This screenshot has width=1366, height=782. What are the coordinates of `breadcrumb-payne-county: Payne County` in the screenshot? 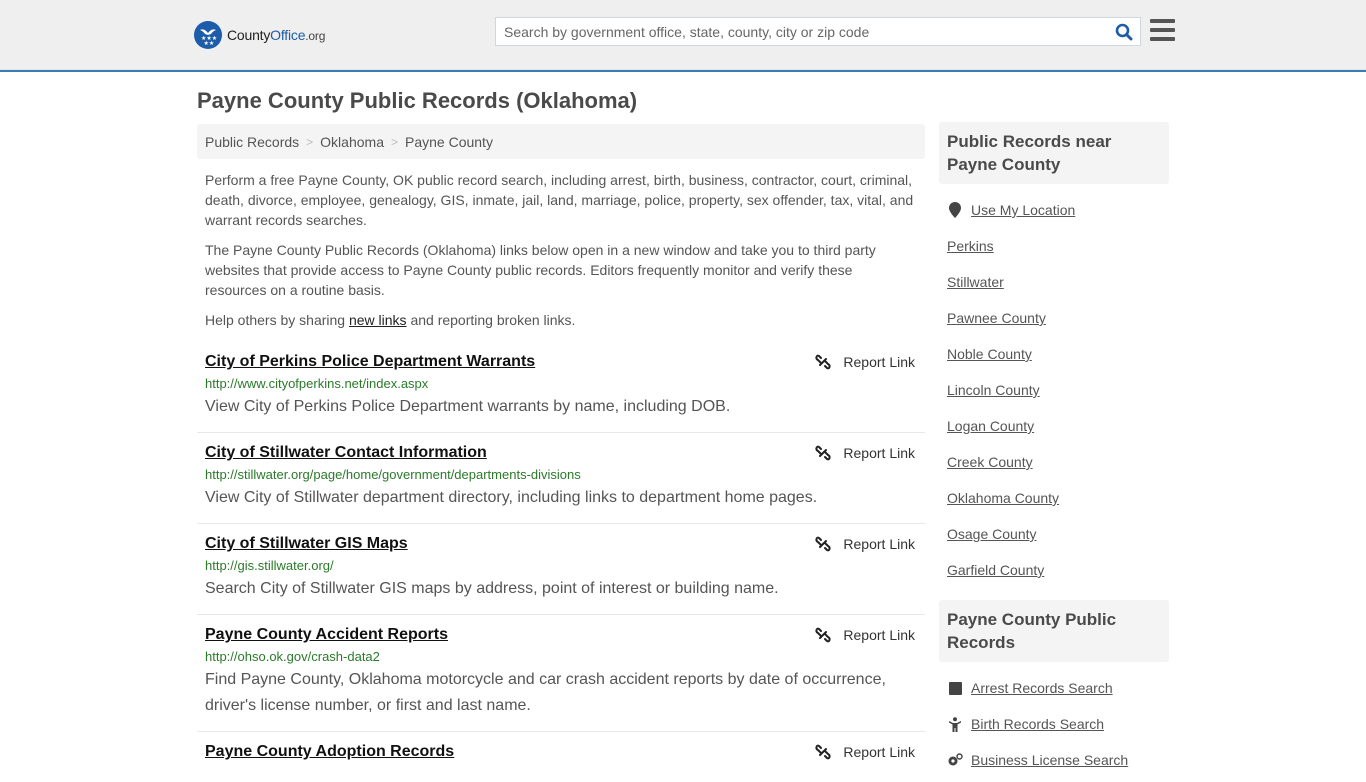 It's located at (449, 142).